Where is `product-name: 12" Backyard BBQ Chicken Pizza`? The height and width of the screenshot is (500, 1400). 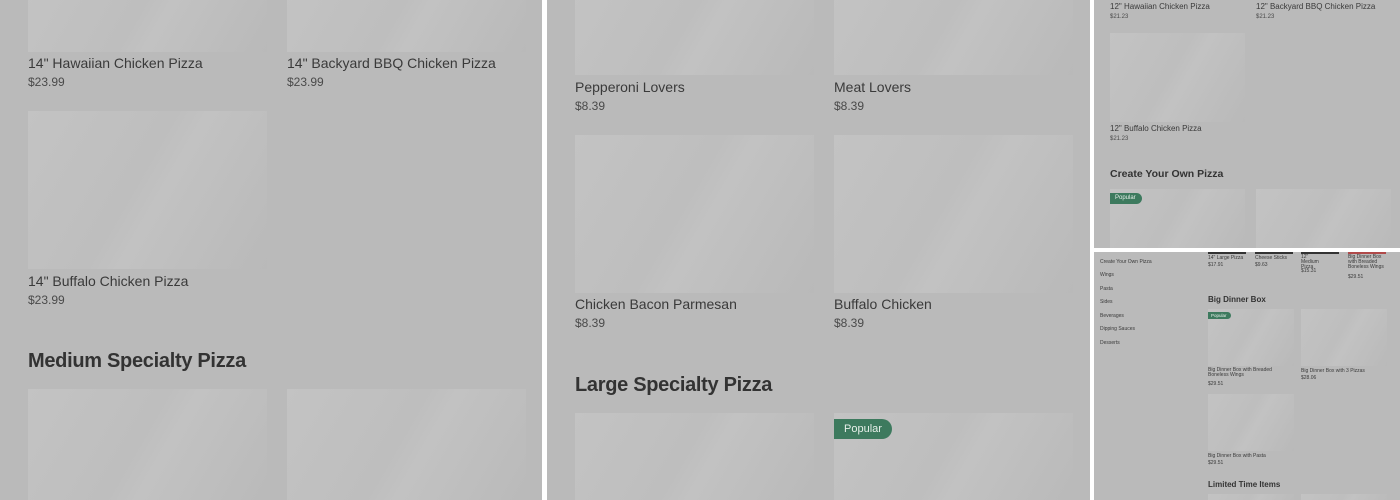
product-name: 12" Backyard BBQ Chicken Pizza is located at coordinates (1315, 6).